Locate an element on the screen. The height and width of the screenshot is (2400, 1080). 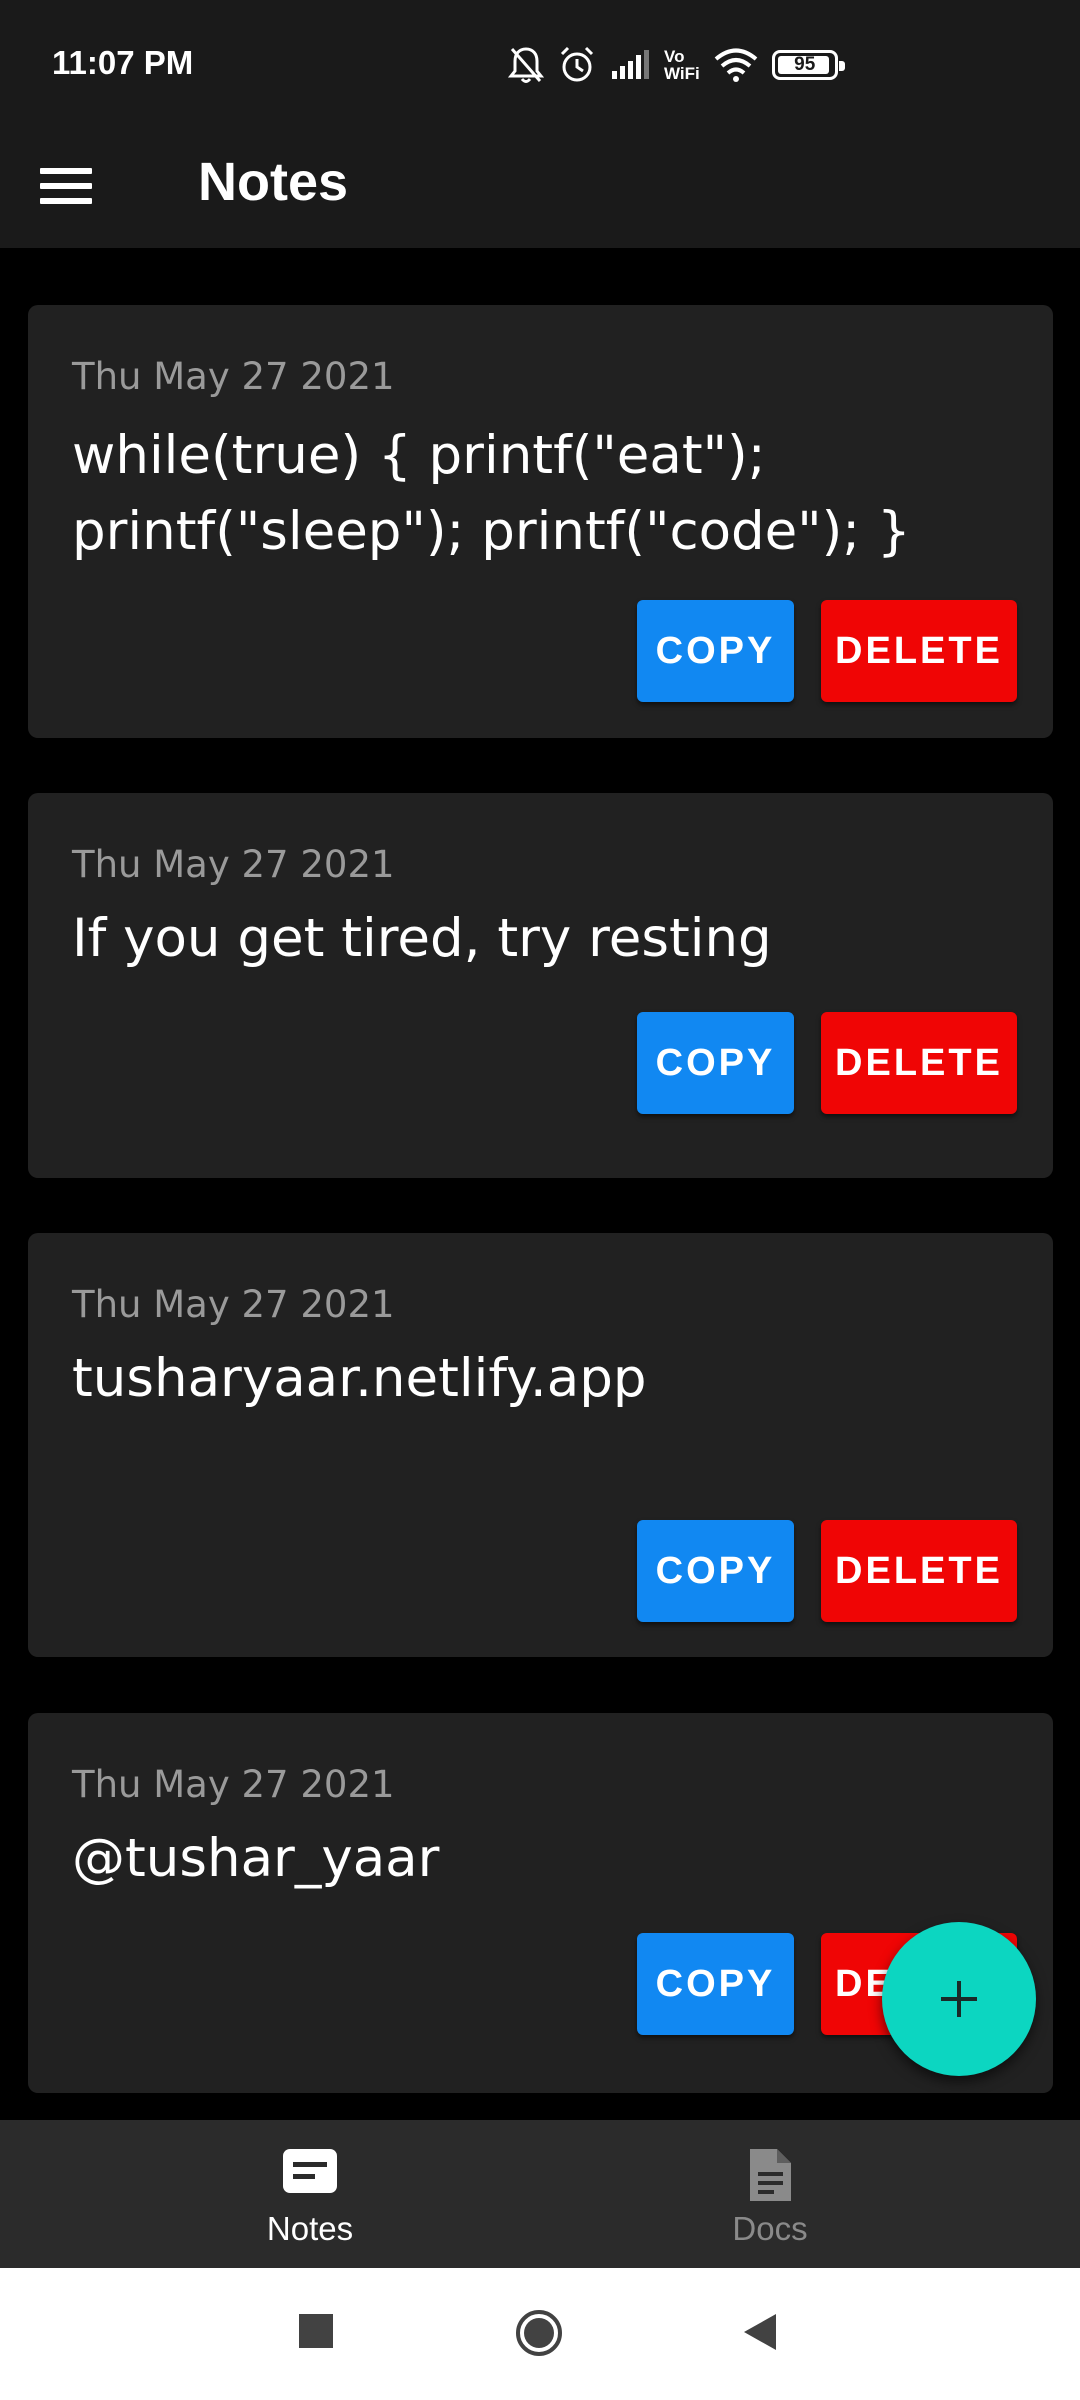
recents-square-icon is located at coordinates (316, 2333).